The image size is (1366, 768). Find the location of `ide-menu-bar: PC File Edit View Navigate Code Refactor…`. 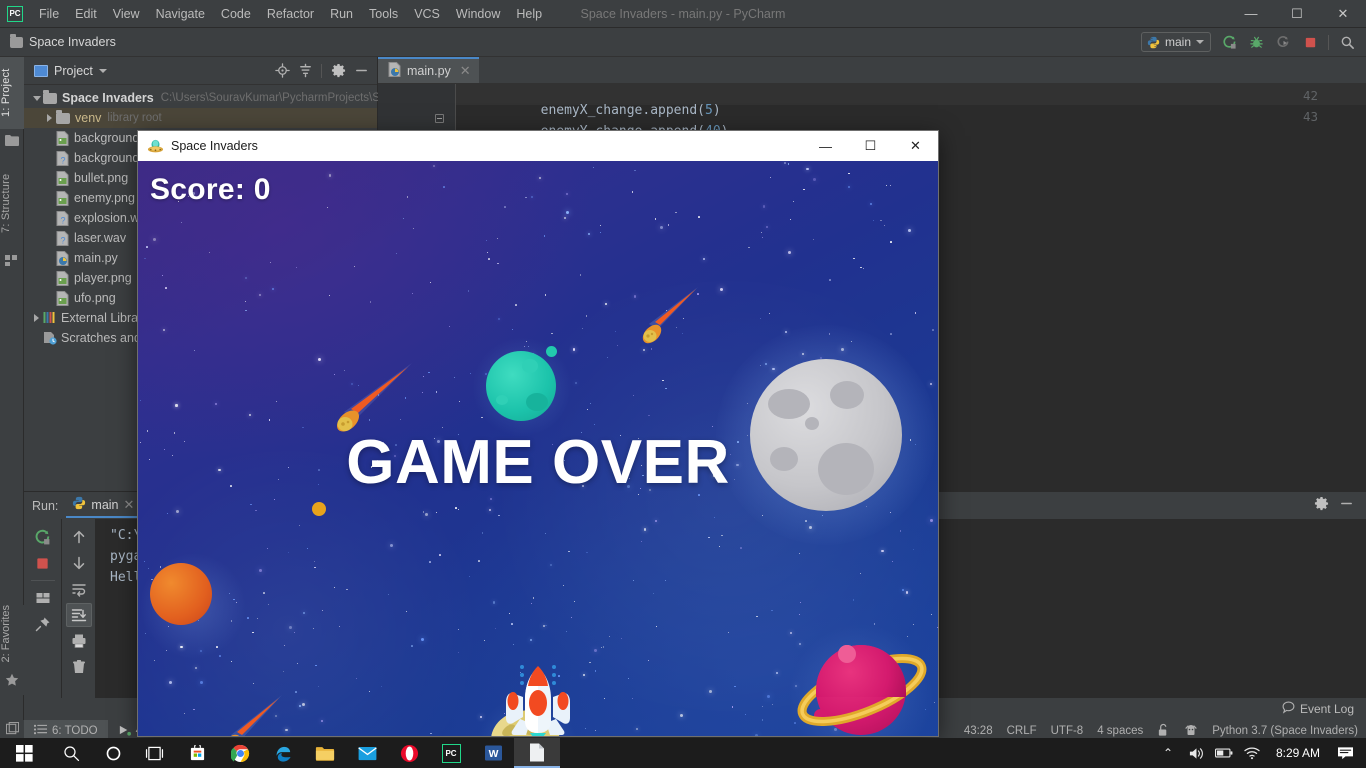

ide-menu-bar: PC File Edit View Navigate Code Refactor… is located at coordinates (683, 14).